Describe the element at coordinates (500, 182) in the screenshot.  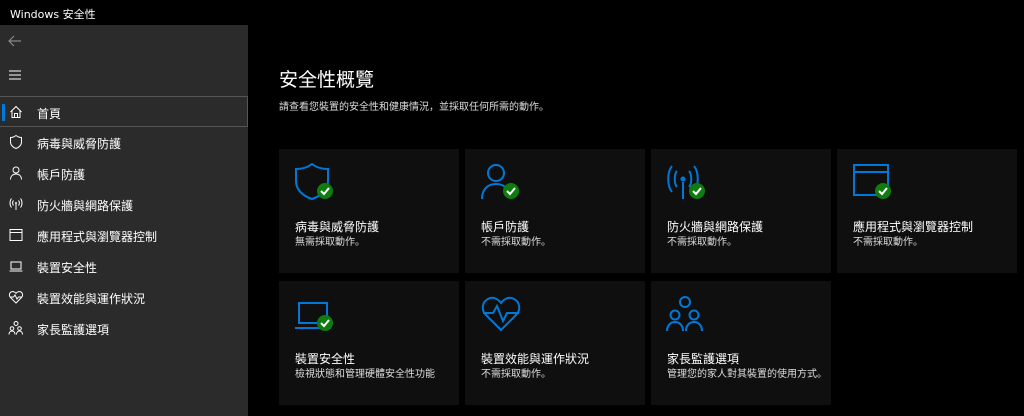
I see `person-check-icon` at that location.